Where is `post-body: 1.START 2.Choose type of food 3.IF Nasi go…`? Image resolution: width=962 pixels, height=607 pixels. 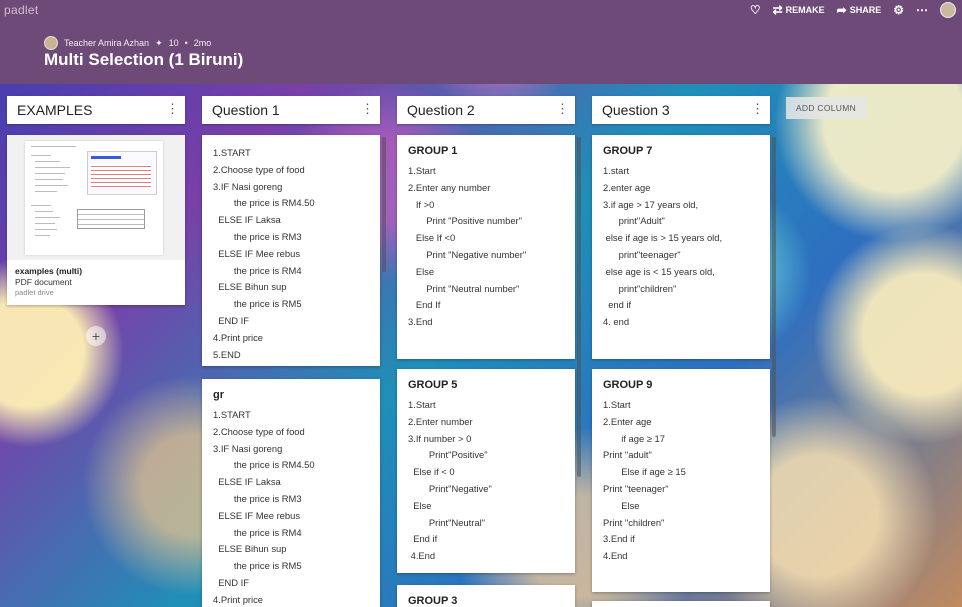 post-body: 1.START 2.Choose type of food 3.IF Nasi go… is located at coordinates (291, 254).